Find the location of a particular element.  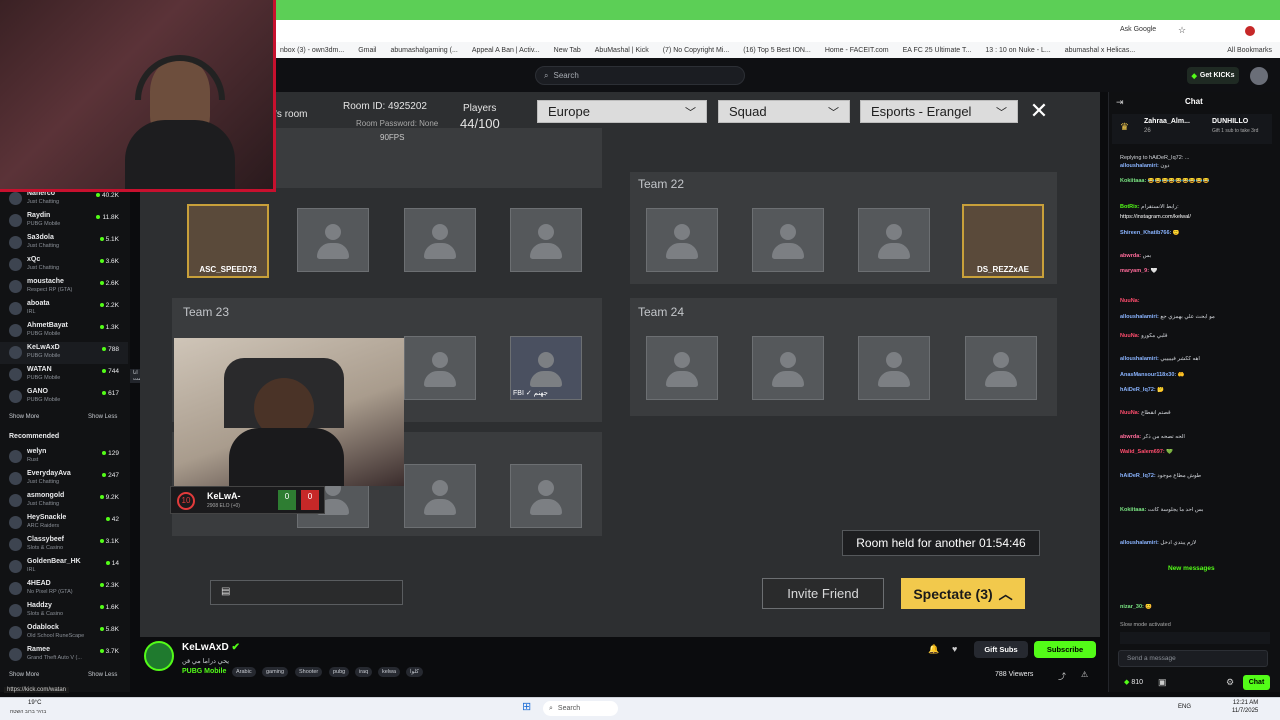

user-avatar is located at coordinates (1259, 76).